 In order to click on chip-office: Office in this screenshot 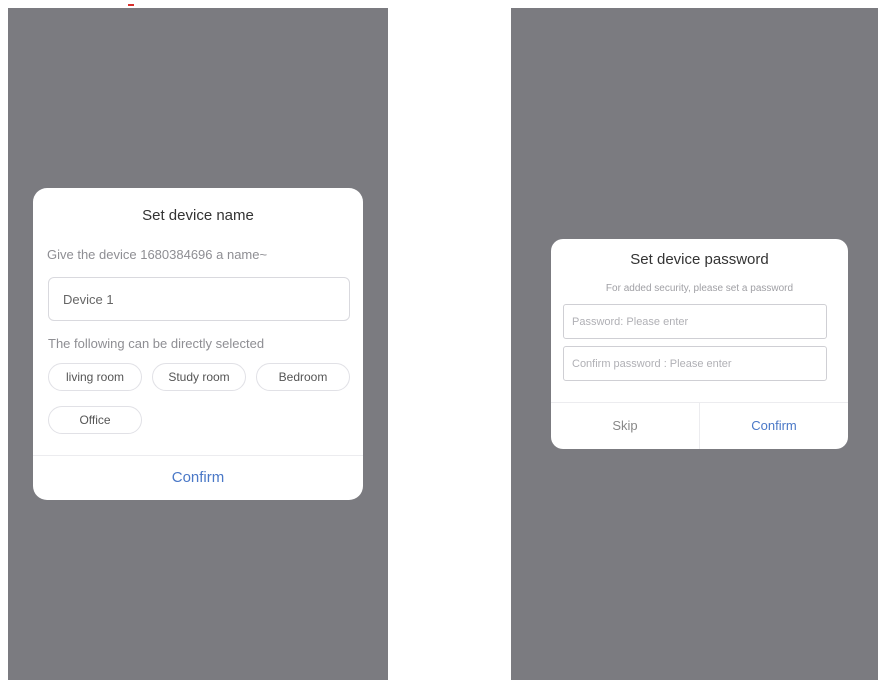, I will do `click(95, 420)`.